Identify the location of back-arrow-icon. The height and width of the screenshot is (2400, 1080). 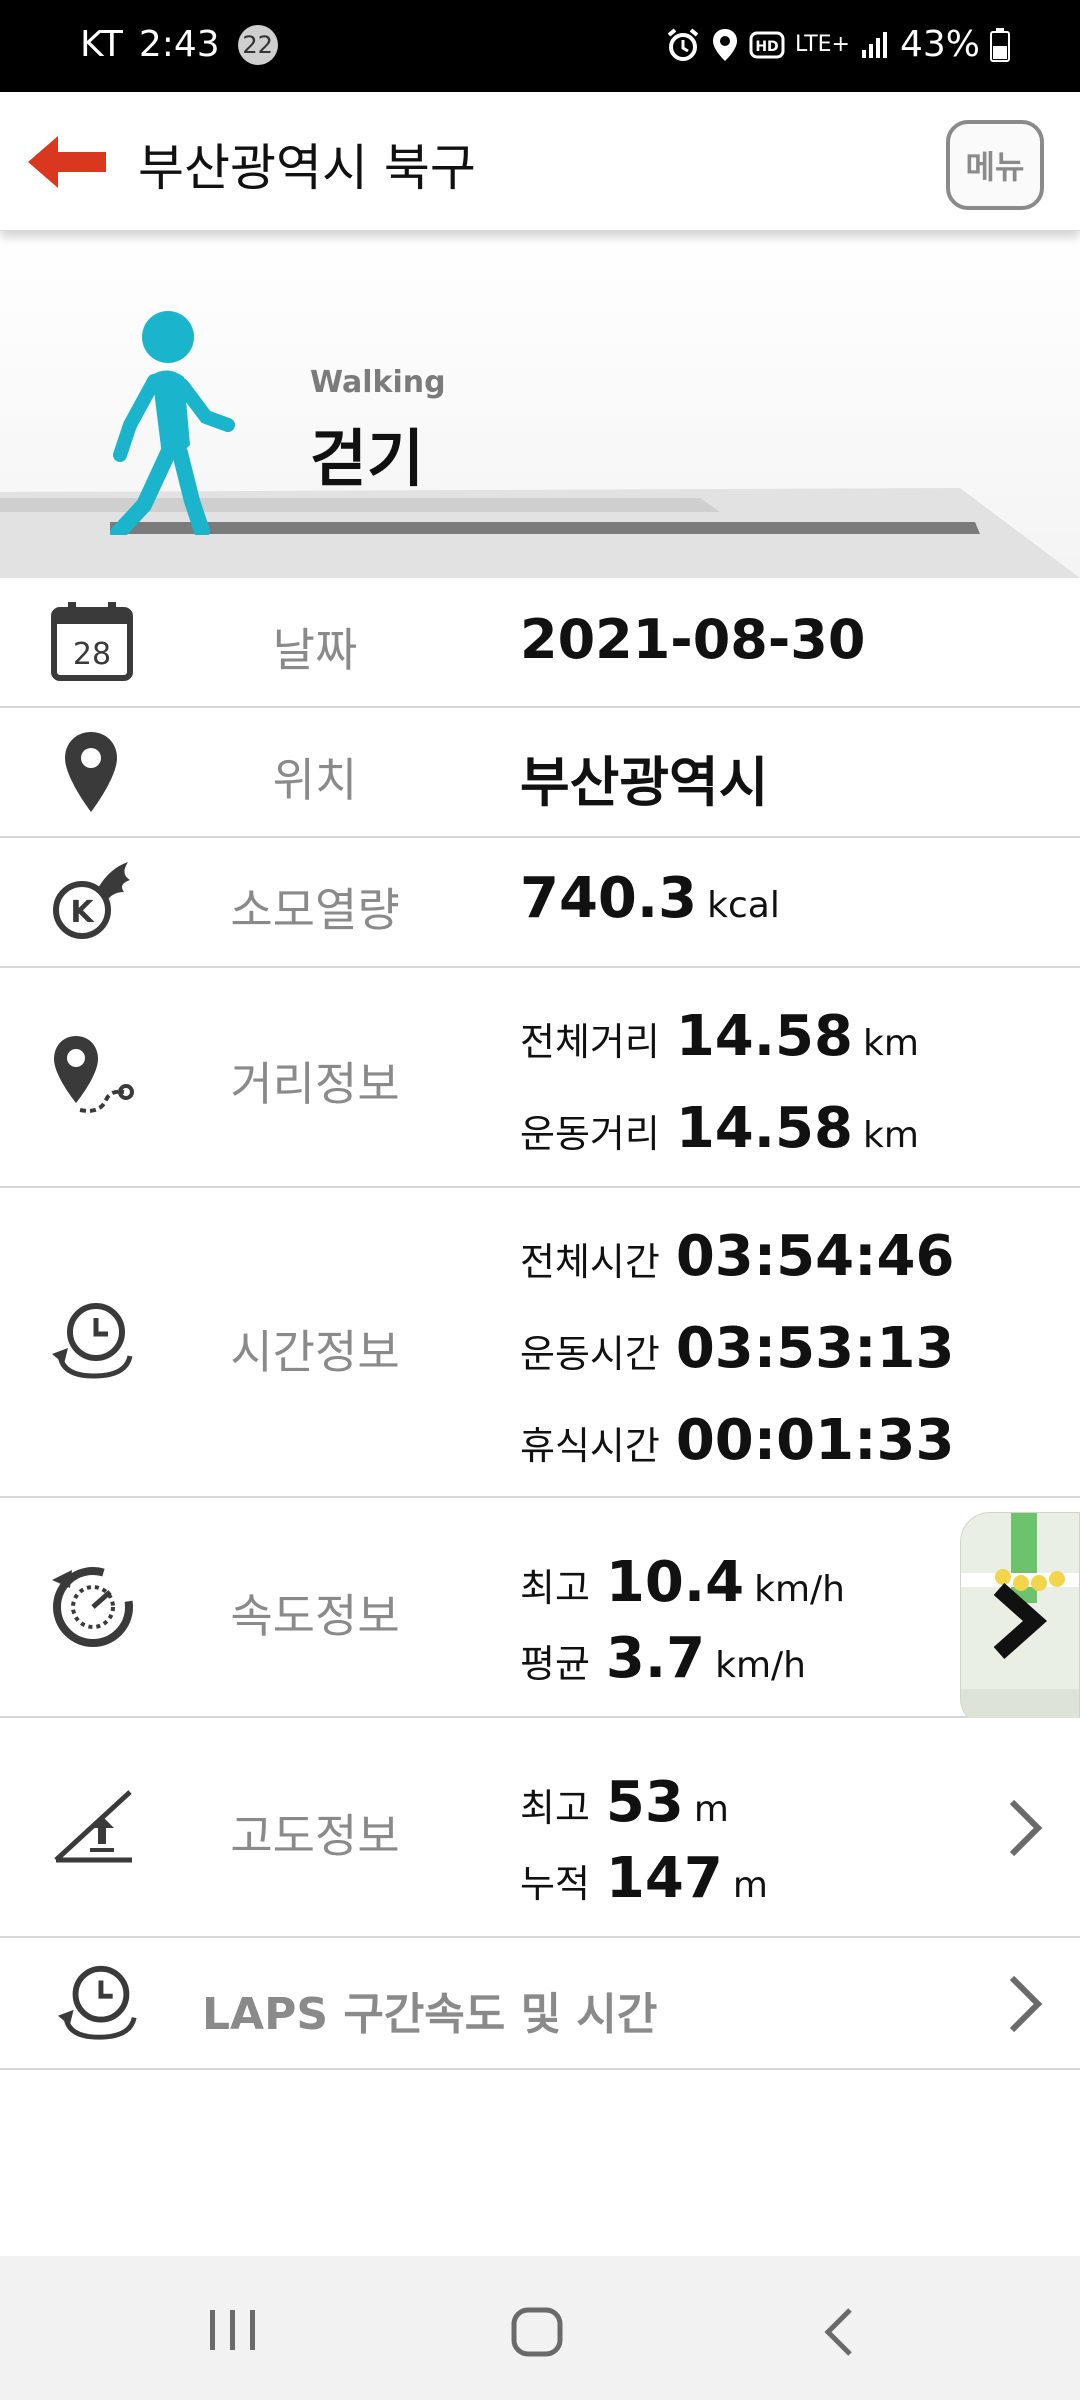
(67, 162).